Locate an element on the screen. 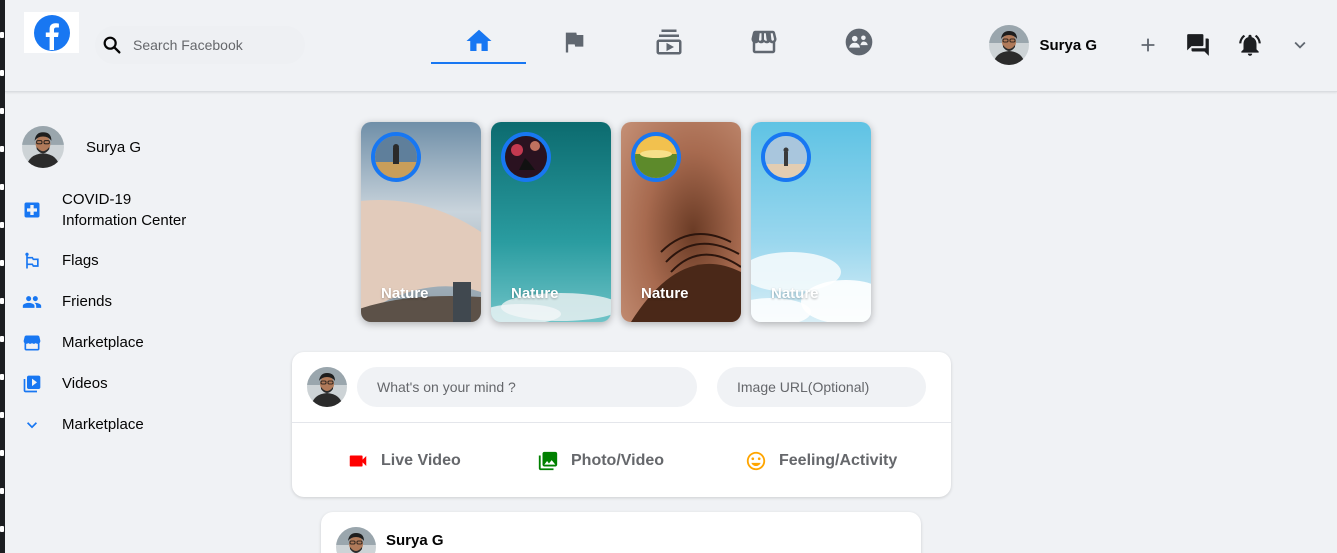 The width and height of the screenshot is (1337, 553). forum-icon is located at coordinates (1198, 45).